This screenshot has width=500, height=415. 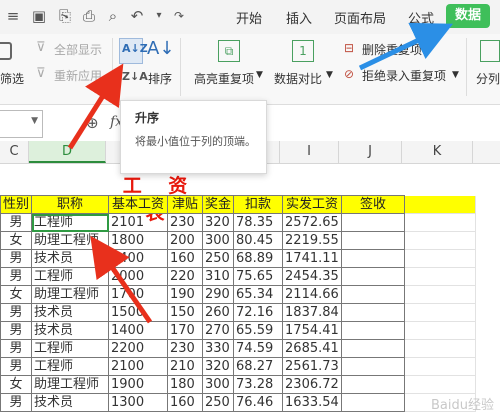 I want to click on tab-insert: 插入, so click(x=299, y=17).